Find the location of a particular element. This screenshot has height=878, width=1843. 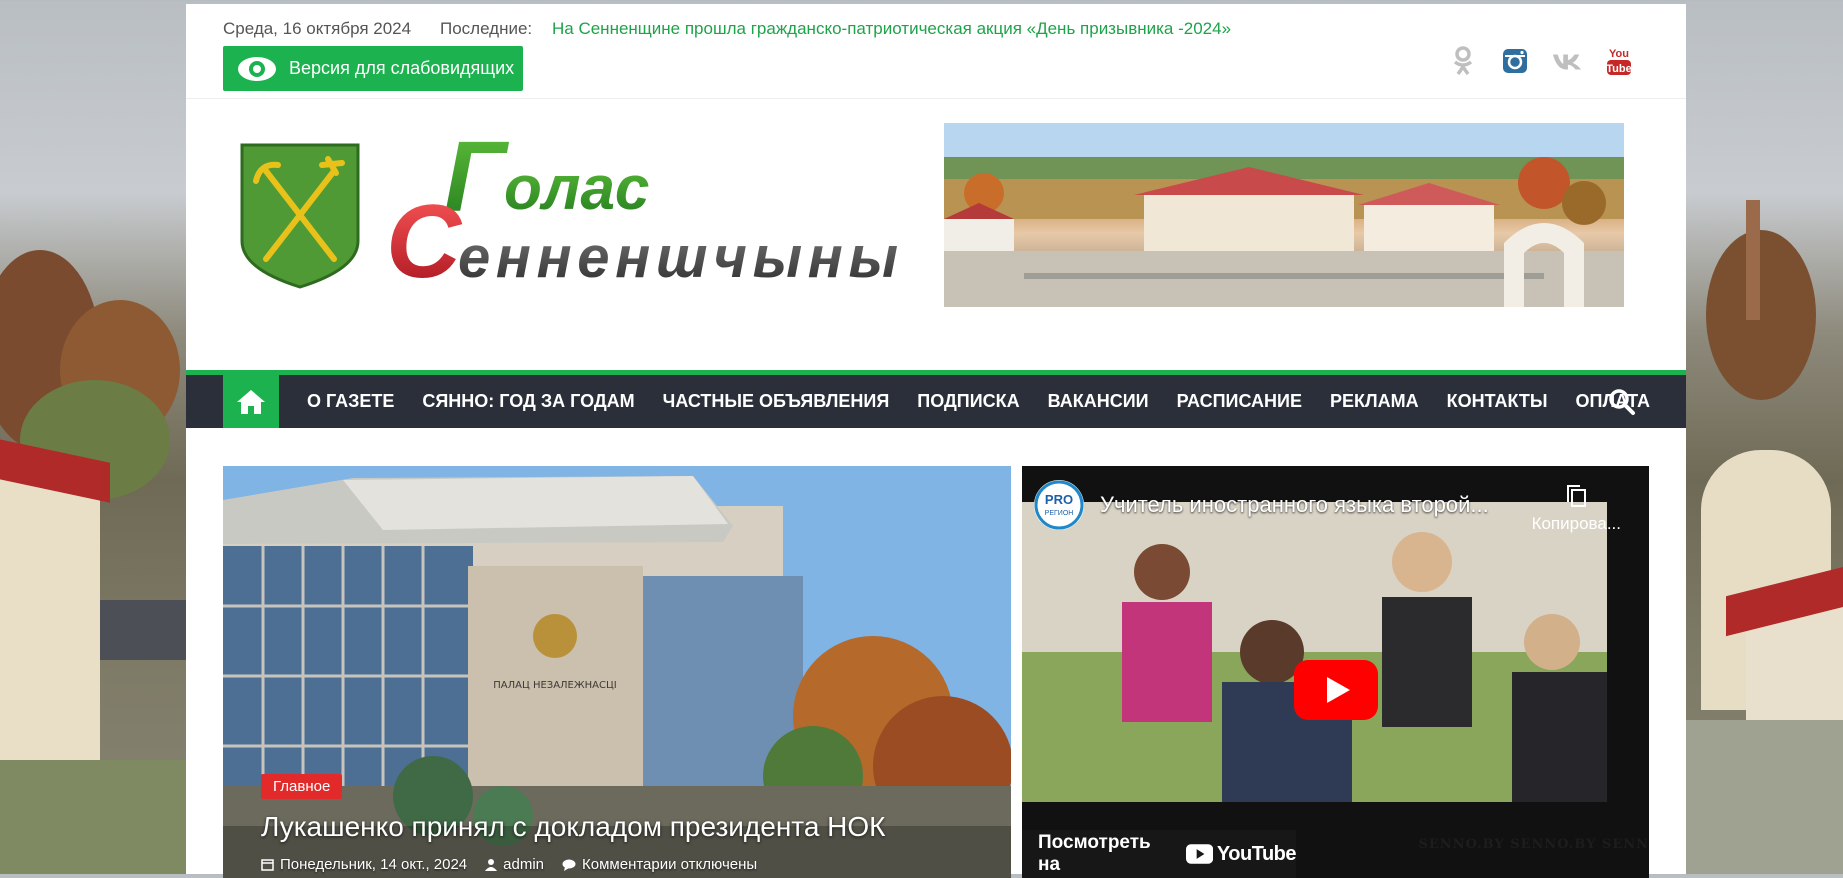

watch-on-youtube-button: Посмотреть на YouTube is located at coordinates (1159, 854).